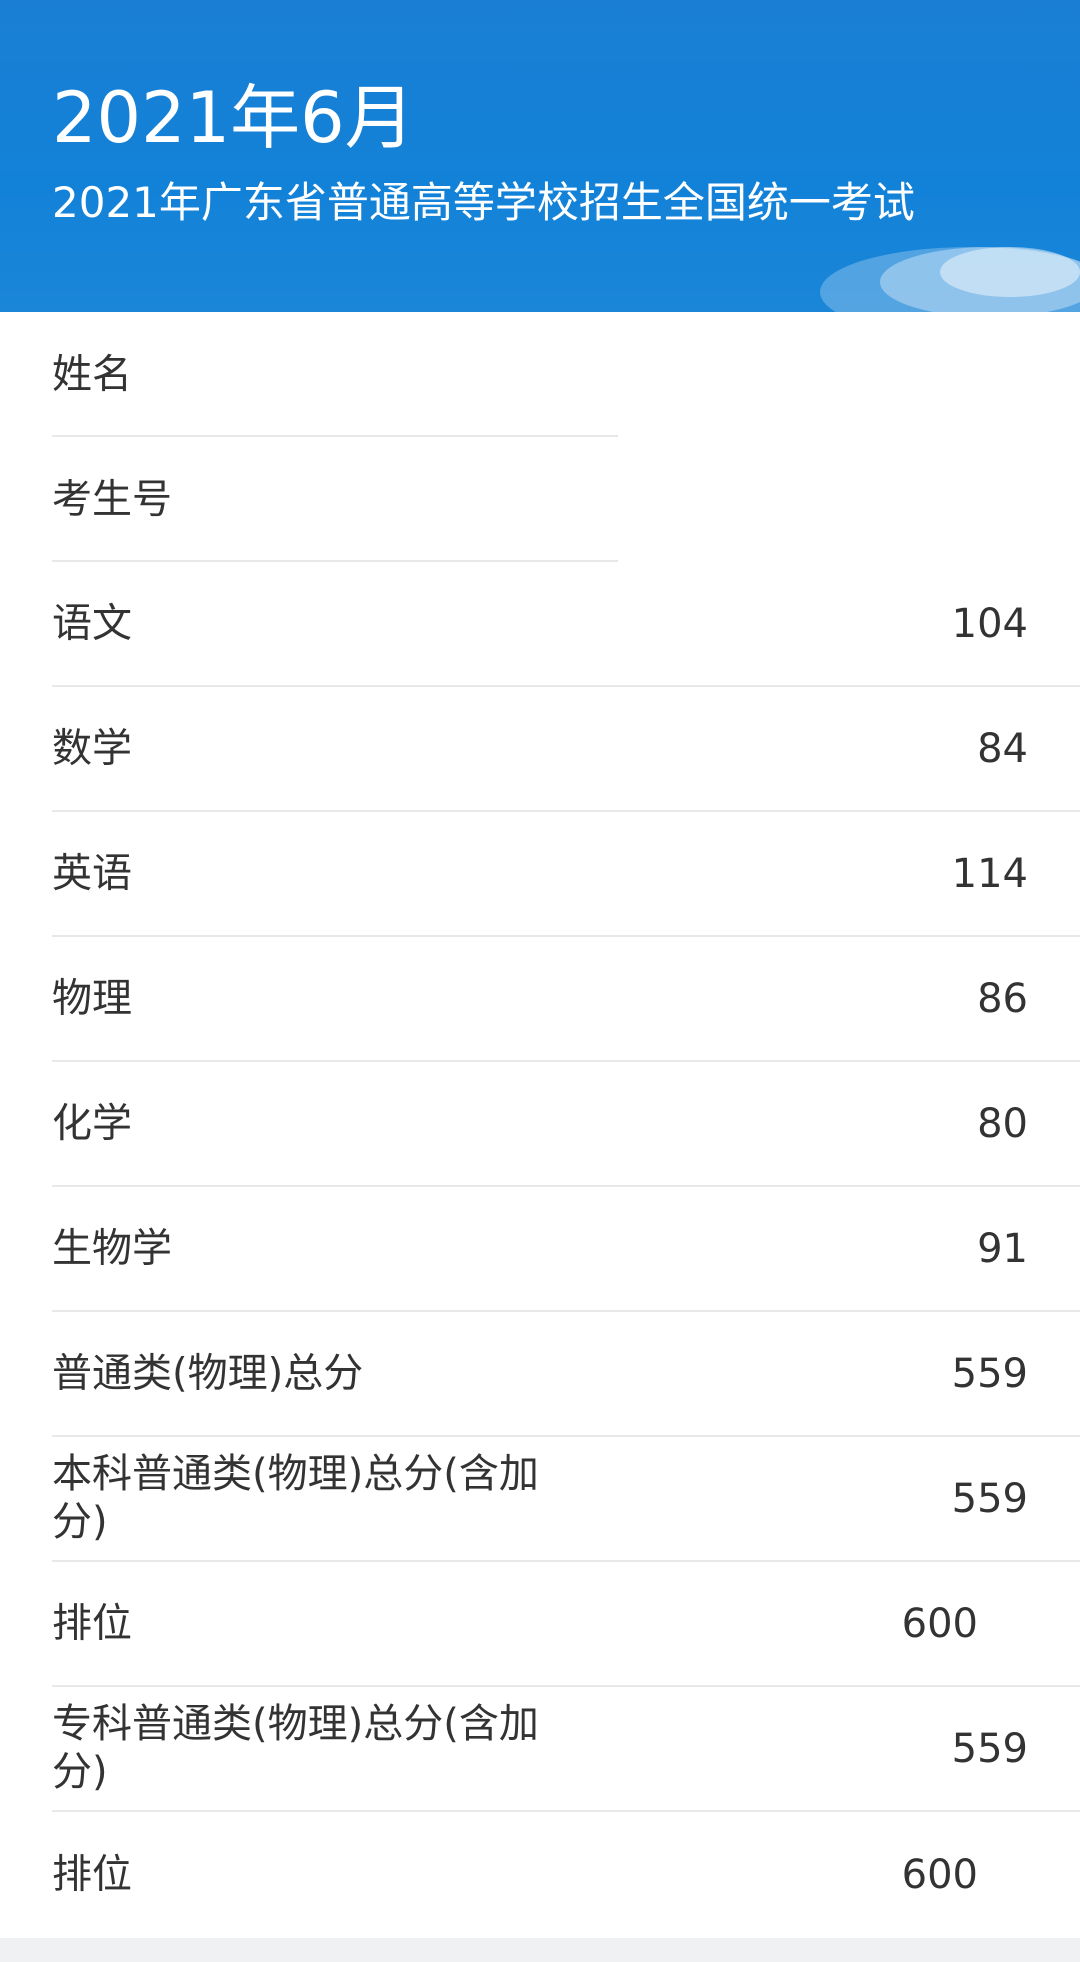 Image resolution: width=1080 pixels, height=1962 pixels. Describe the element at coordinates (950, 279) in the screenshot. I see `decorative-cloud-art` at that location.